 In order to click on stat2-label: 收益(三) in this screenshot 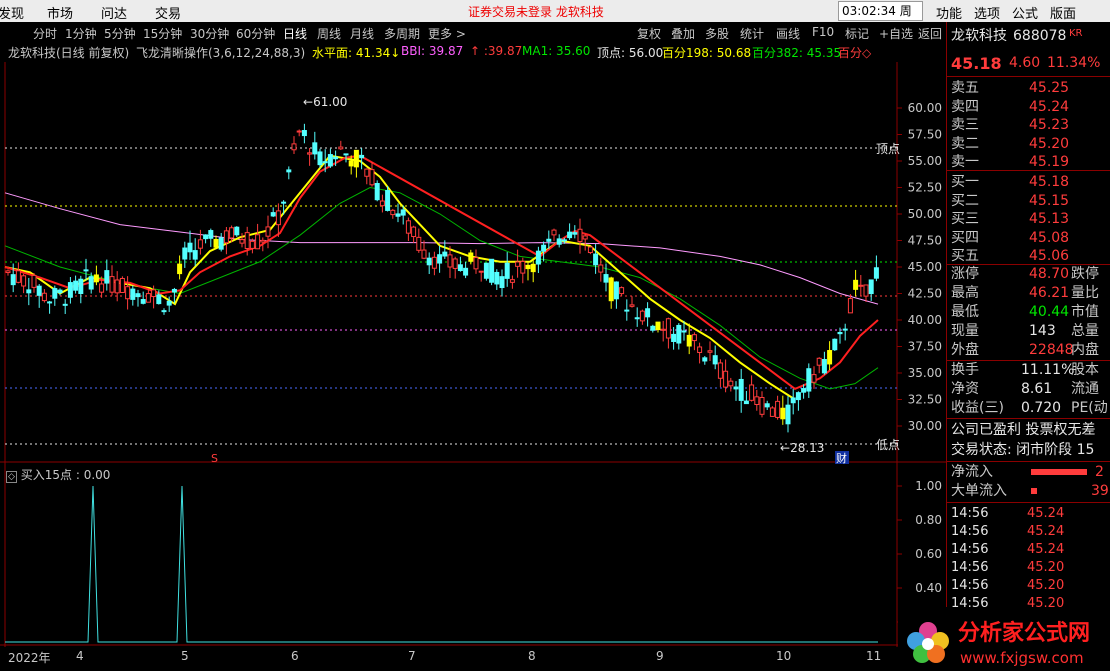, I will do `click(977, 408)`.